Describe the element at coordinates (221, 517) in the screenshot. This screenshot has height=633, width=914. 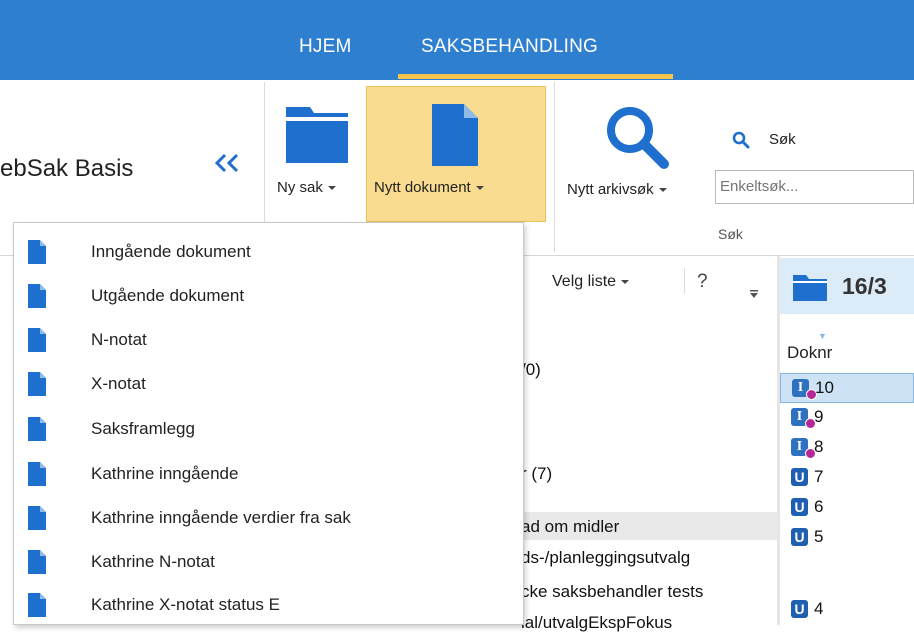
I see `menu-item-label: Kathrine inngående verdier fra sak` at that location.